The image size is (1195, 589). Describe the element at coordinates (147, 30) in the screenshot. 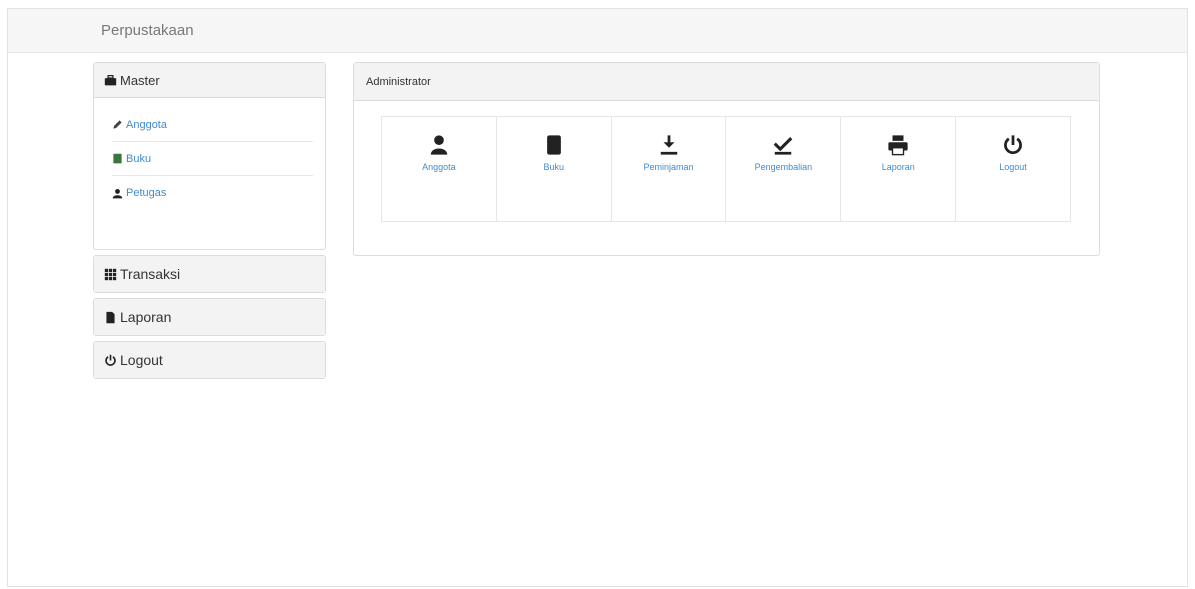

I see `navbar-brand: Perpustakaan` at that location.